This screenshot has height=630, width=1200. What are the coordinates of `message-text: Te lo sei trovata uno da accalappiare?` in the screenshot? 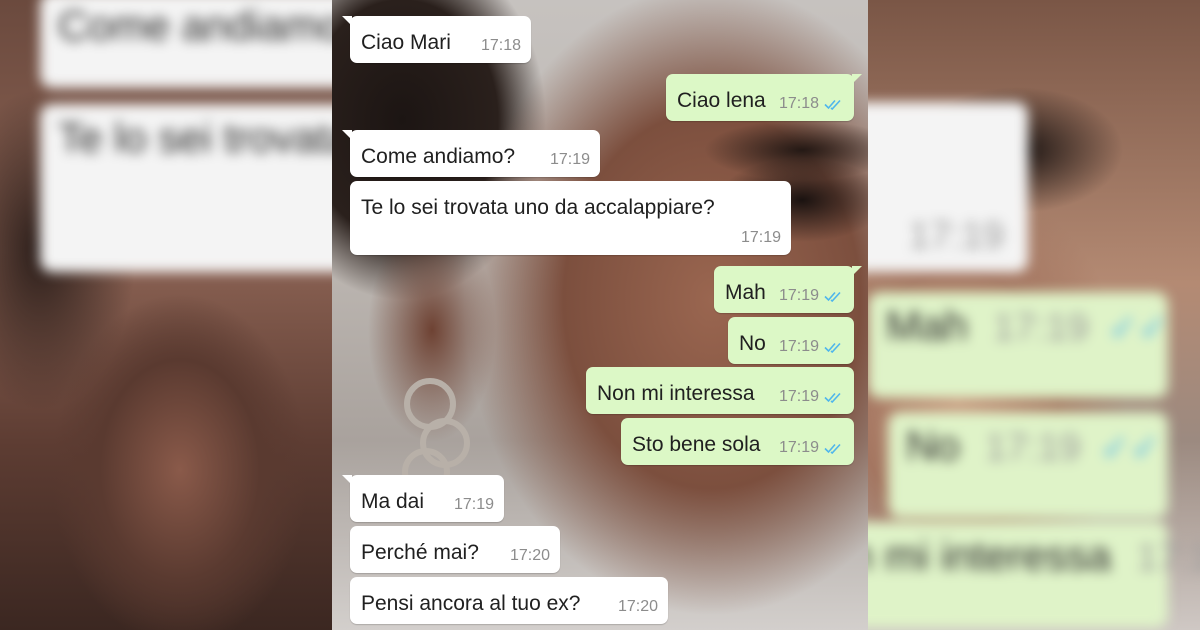 It's located at (538, 207).